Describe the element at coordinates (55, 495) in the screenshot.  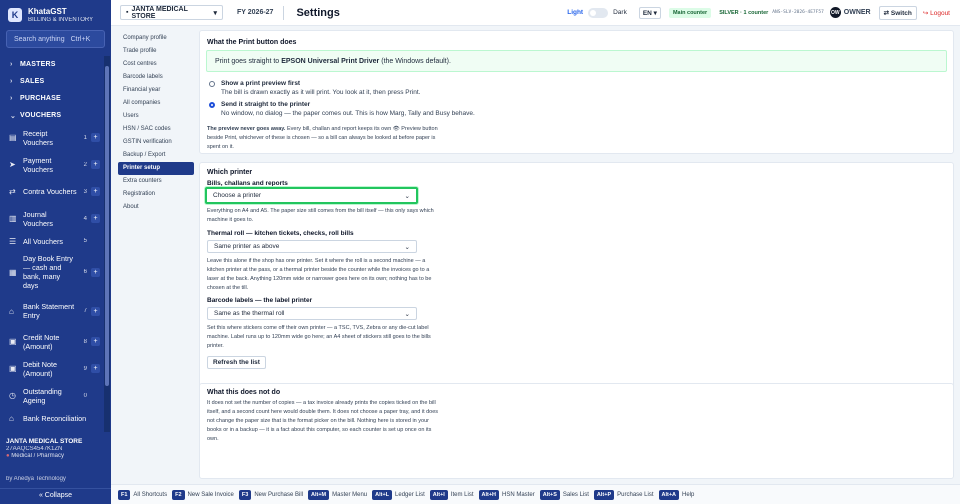
I see `collapse-button: « Collapse` at that location.